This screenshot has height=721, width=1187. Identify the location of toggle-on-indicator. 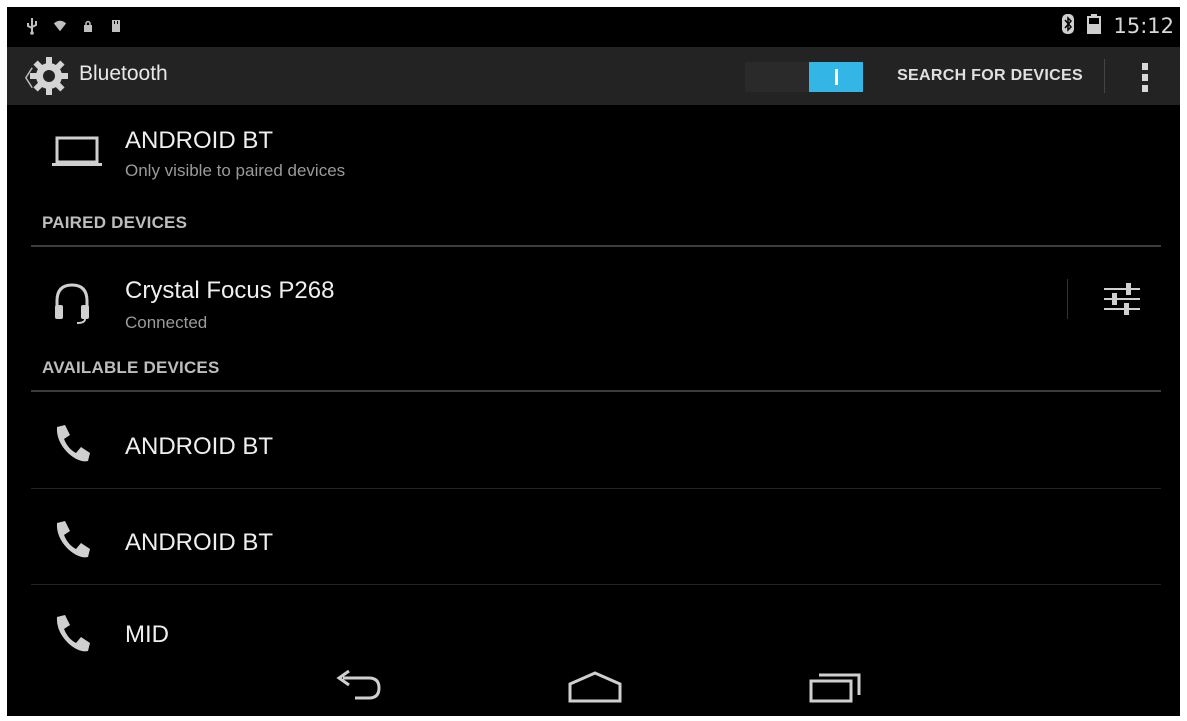
(836, 77).